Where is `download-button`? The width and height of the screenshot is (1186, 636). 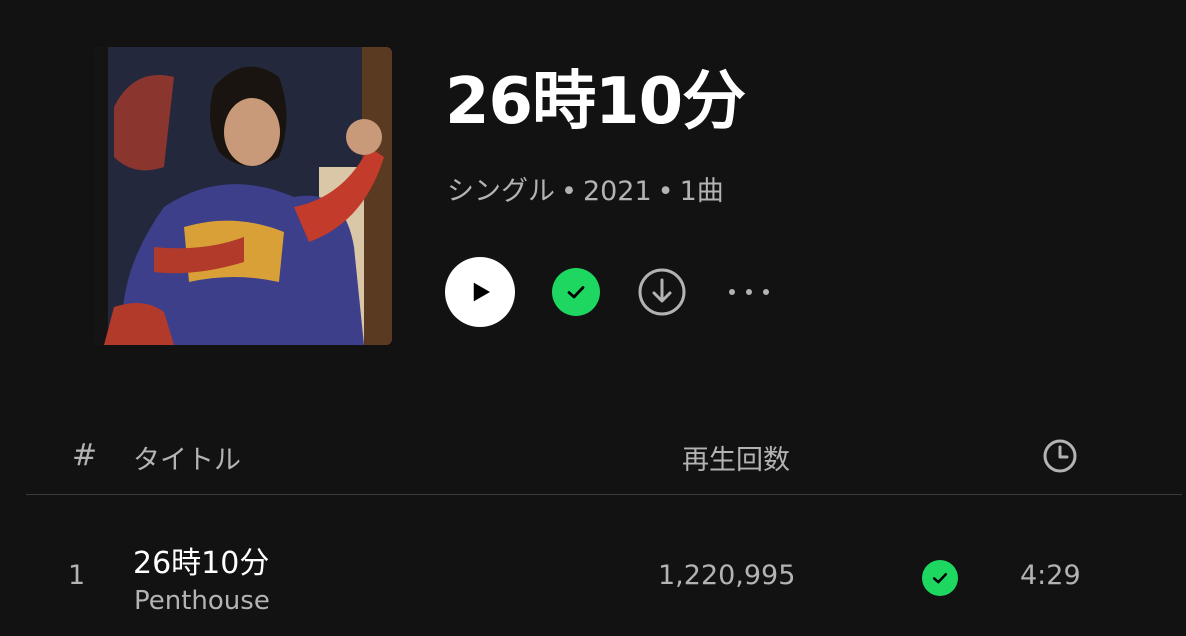 download-button is located at coordinates (662, 292).